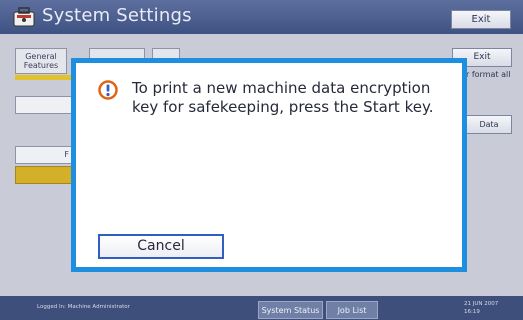 The image size is (523, 320). I want to click on selected-side-button, so click(44, 175).